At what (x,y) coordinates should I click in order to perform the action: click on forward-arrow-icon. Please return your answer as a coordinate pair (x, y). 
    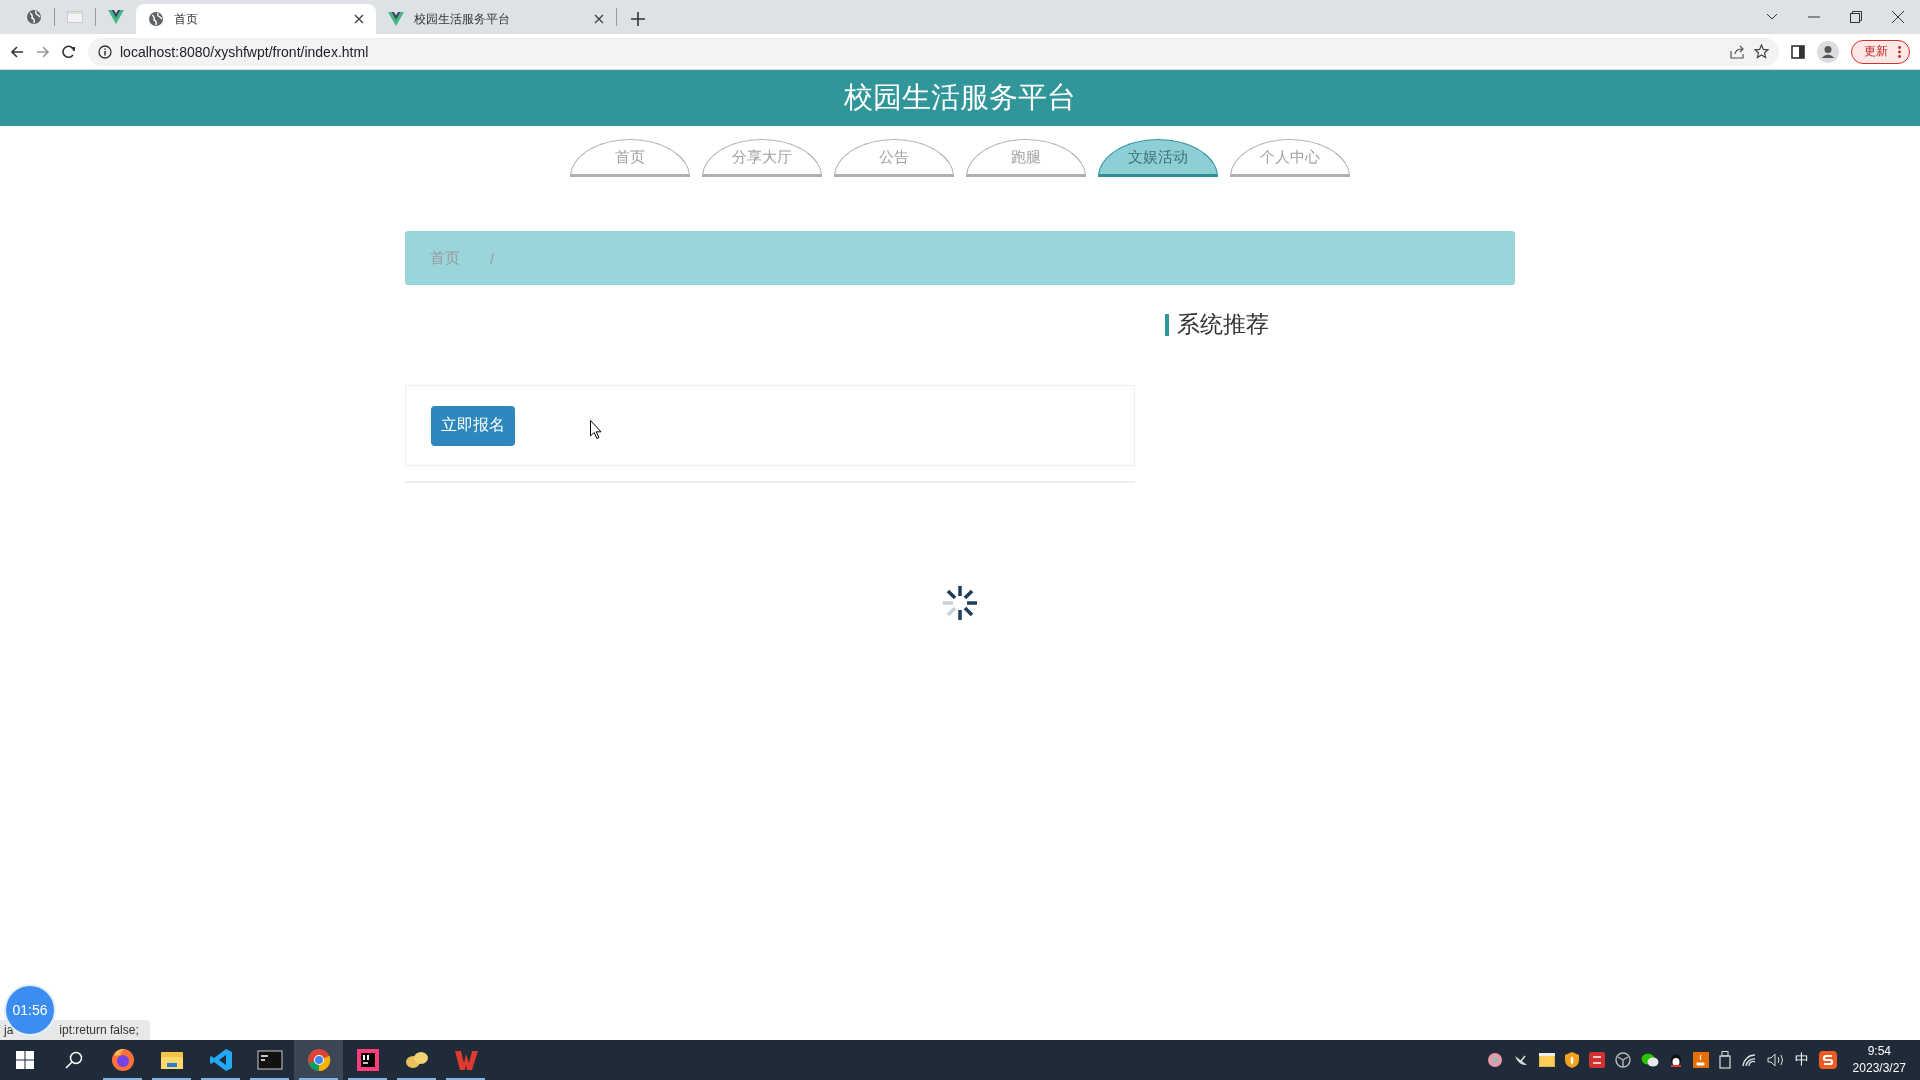
    Looking at the image, I should click on (43, 51).